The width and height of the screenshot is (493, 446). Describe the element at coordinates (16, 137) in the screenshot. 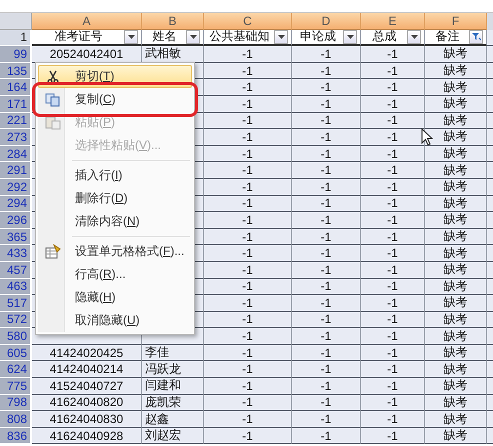

I see `row-number: 273` at that location.